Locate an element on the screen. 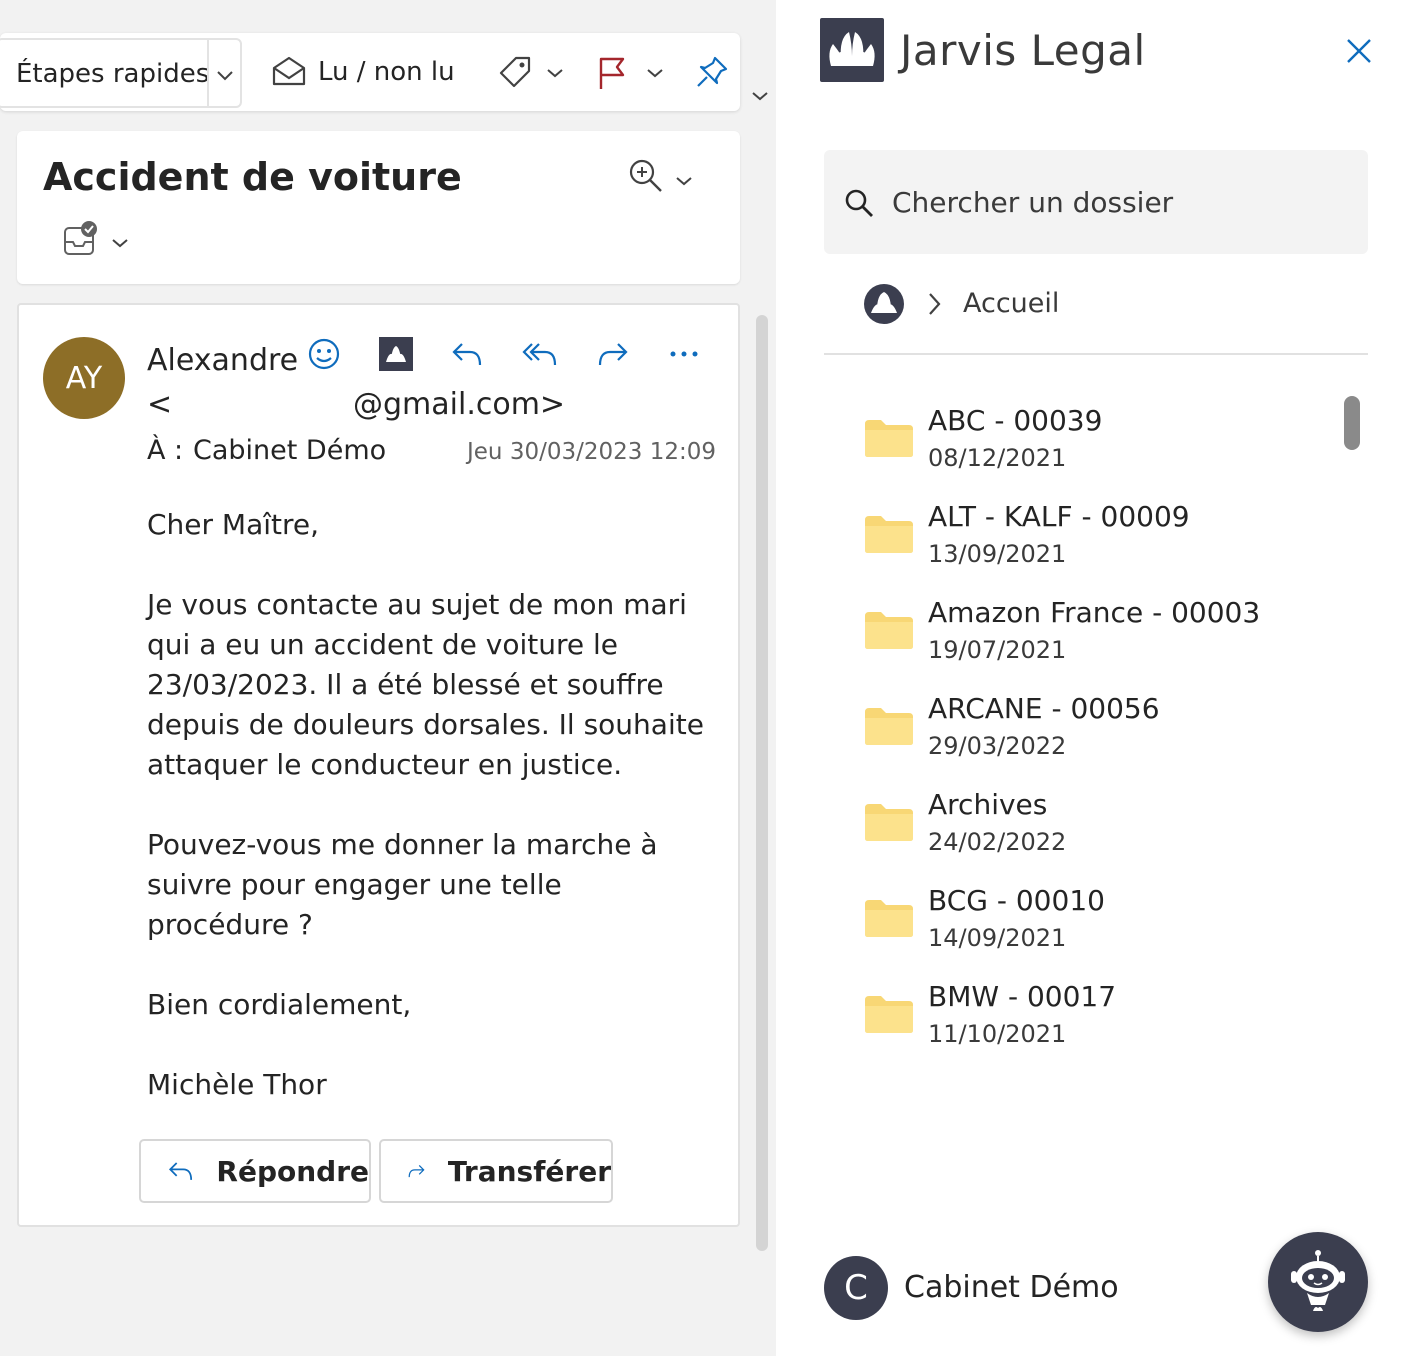 The height and width of the screenshot is (1356, 1406). inbox-check-icon is located at coordinates (80, 239).